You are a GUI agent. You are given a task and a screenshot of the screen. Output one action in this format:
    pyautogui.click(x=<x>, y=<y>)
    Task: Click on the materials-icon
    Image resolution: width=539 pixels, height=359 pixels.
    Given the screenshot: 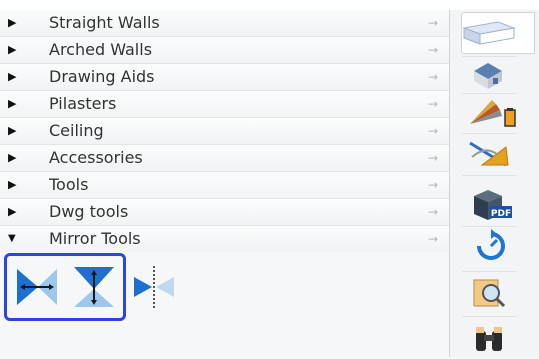 What is the action you would take?
    pyautogui.click(x=491, y=113)
    